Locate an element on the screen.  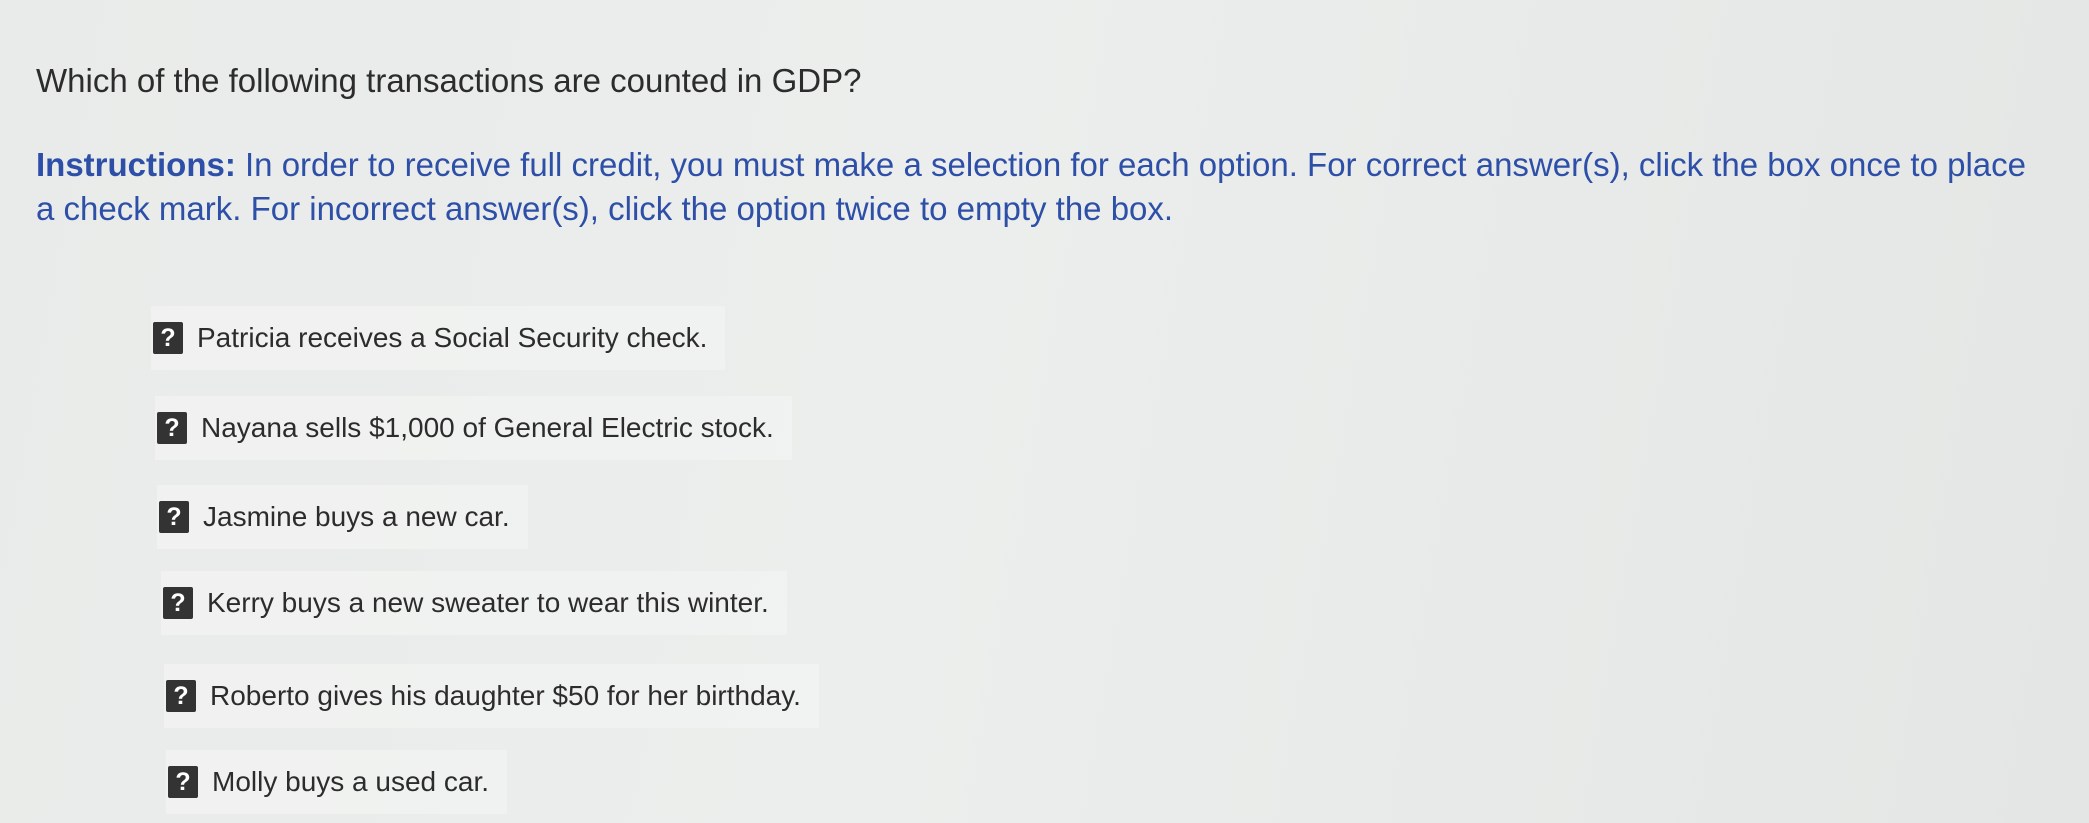
answer-option: ? Jasmine buys a new car. is located at coordinates (342, 517).